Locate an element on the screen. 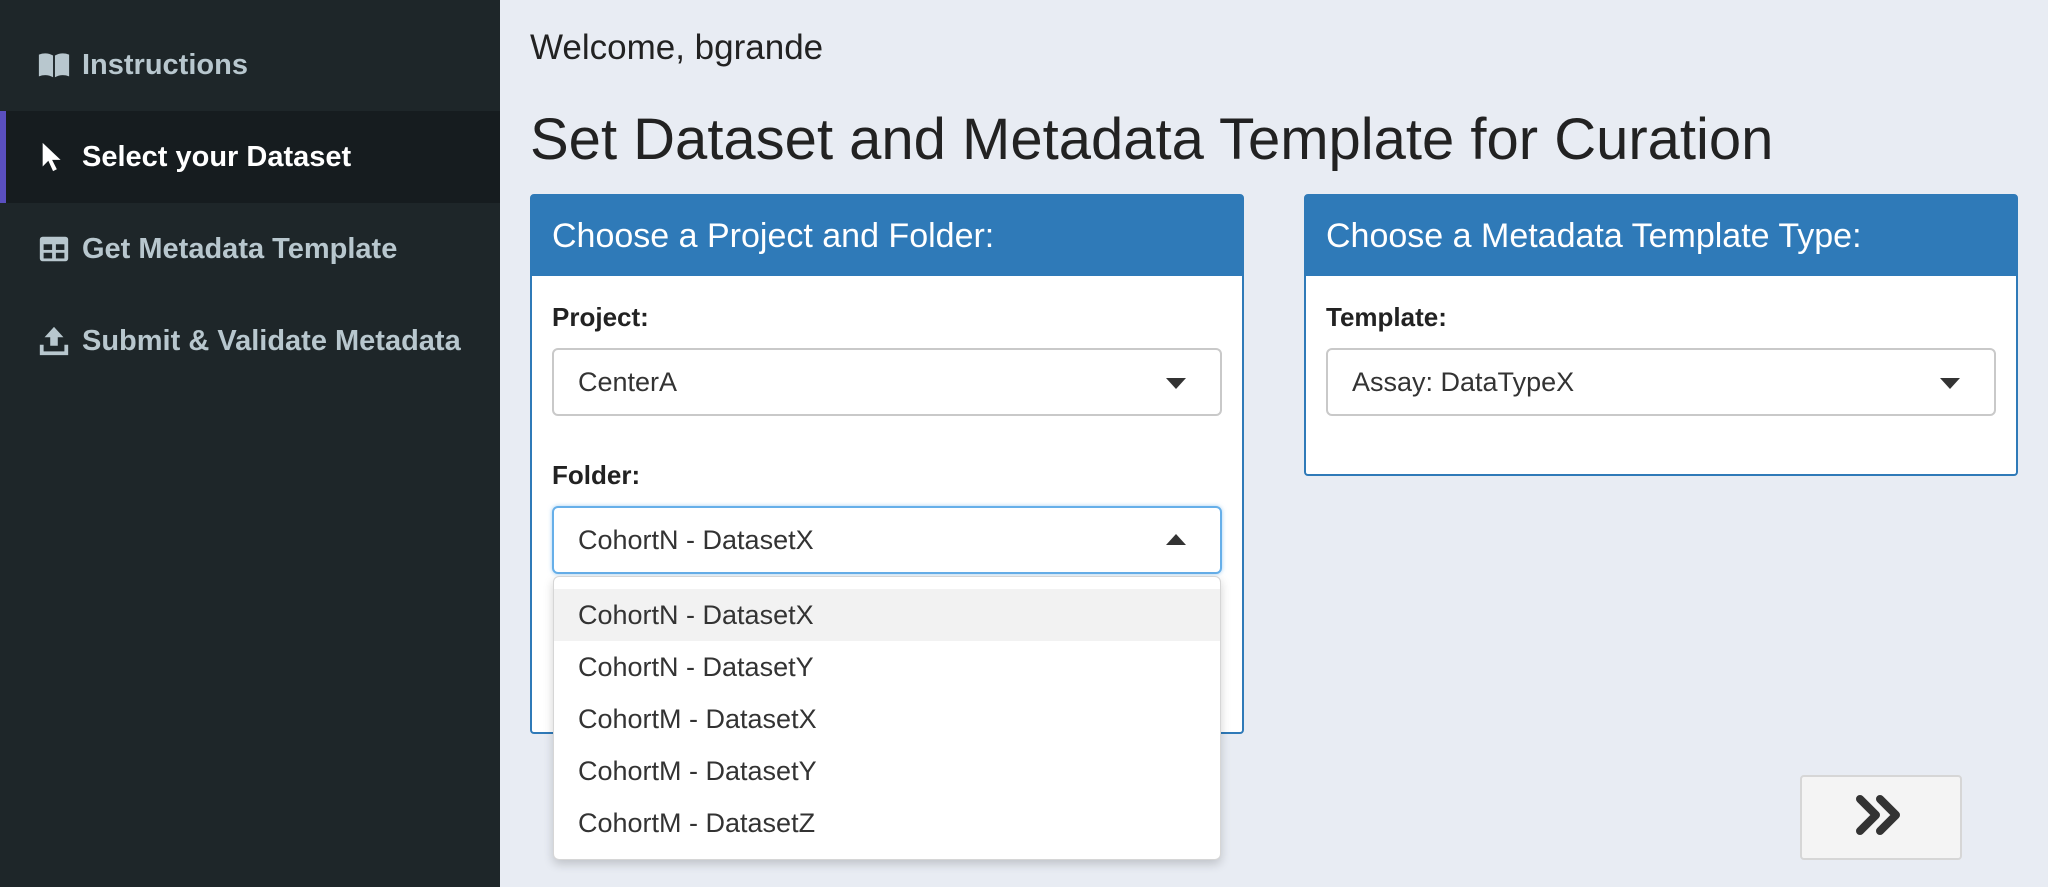 The height and width of the screenshot is (887, 2048). table-icon is located at coordinates (54, 249).